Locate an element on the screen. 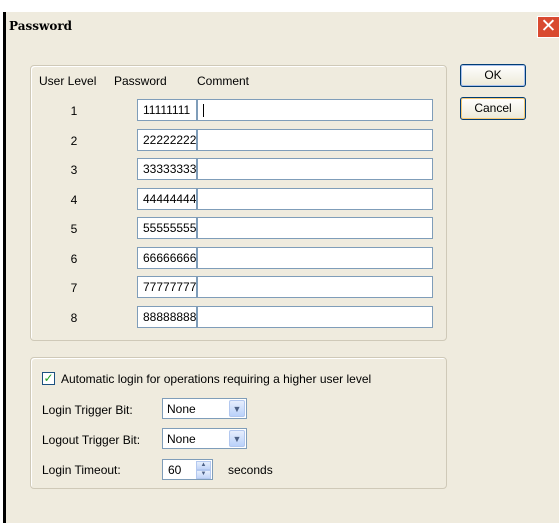 This screenshot has width=559, height=523. close-icon: ✕ is located at coordinates (548, 26).